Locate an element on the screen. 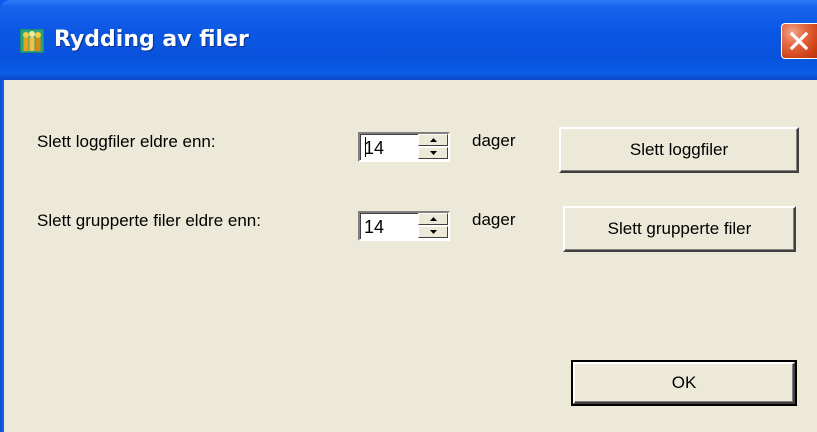 This screenshot has width=817, height=432. delete-grouped-files-button: Slett grupperte filer is located at coordinates (679, 229).